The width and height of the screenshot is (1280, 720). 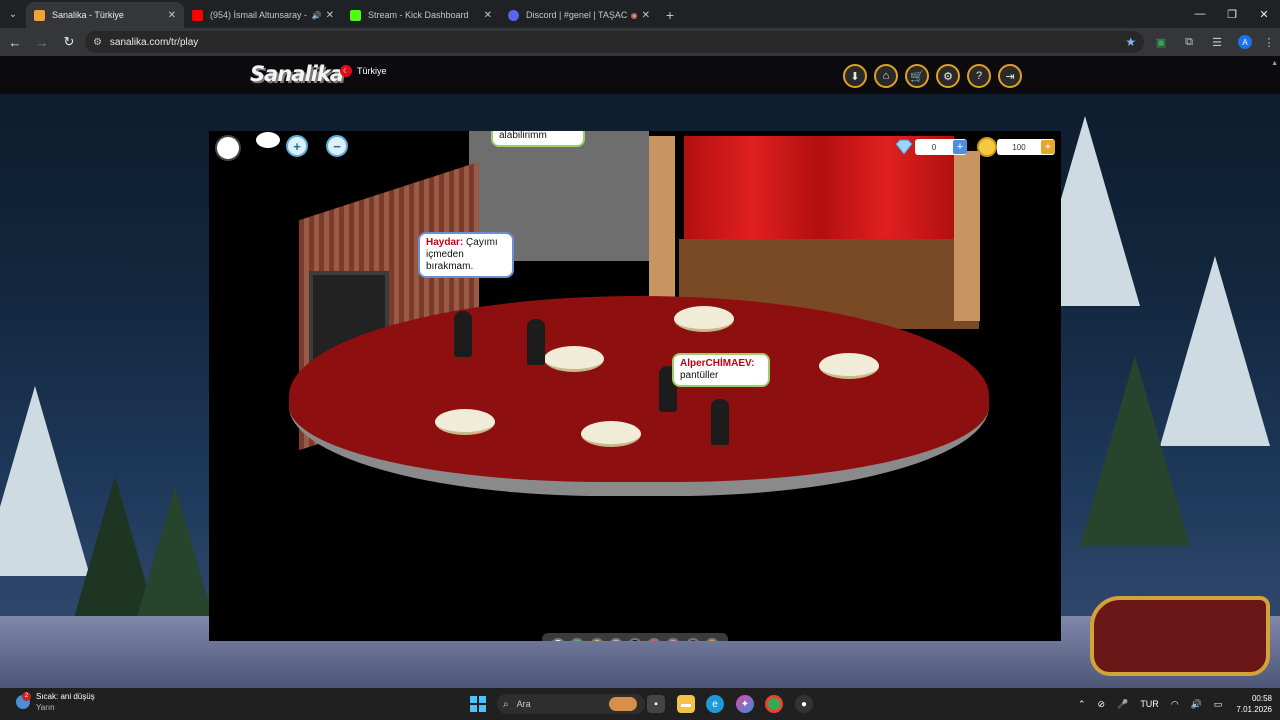 What do you see at coordinates (1122, 704) in the screenshot?
I see `microphone-icon: 🎤` at bounding box center [1122, 704].